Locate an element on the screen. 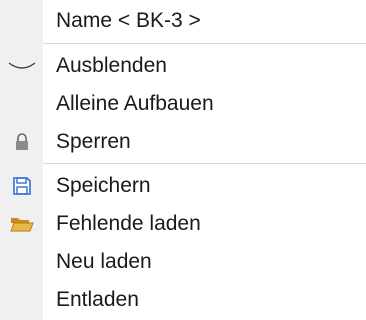  lock-icon is located at coordinates (21, 142).